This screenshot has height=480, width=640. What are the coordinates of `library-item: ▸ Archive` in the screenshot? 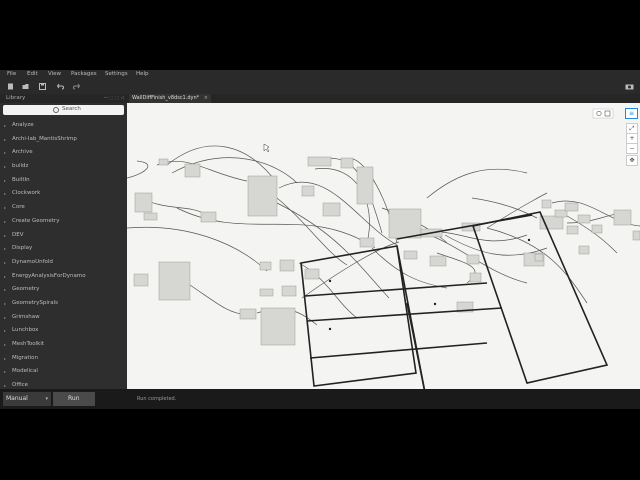 It's located at (63, 153).